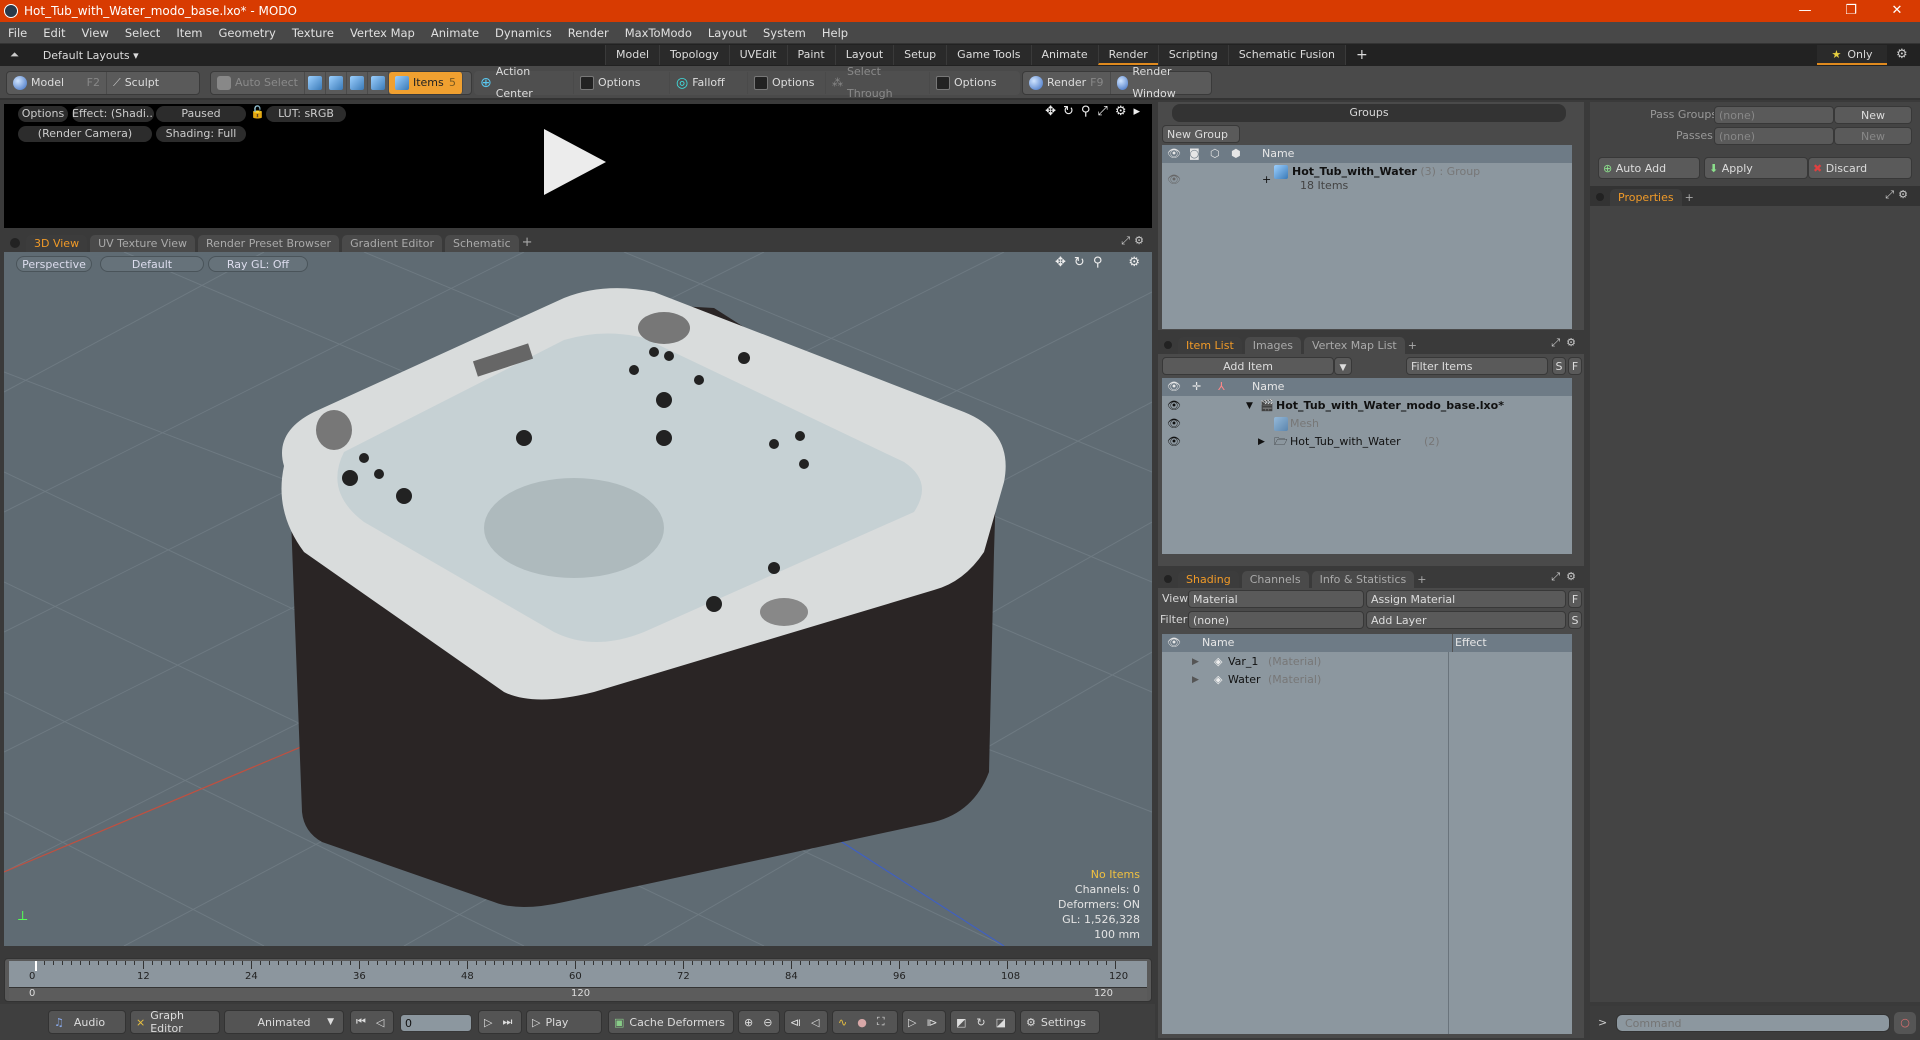 This screenshot has width=1920, height=1040. Describe the element at coordinates (488, 1022) in the screenshot. I see `step-forward-icon: ▷` at that location.